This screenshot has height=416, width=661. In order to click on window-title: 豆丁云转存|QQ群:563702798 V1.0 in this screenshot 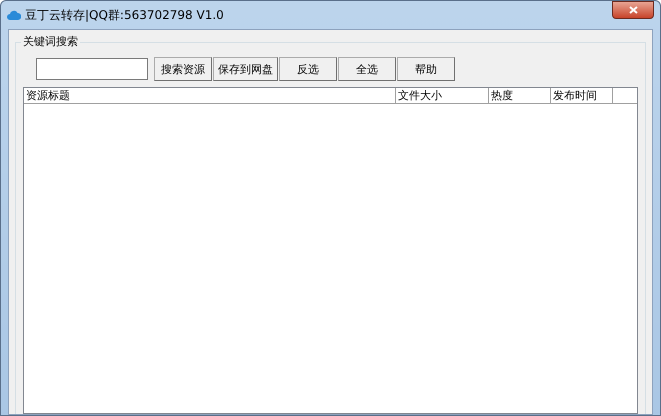, I will do `click(124, 15)`.